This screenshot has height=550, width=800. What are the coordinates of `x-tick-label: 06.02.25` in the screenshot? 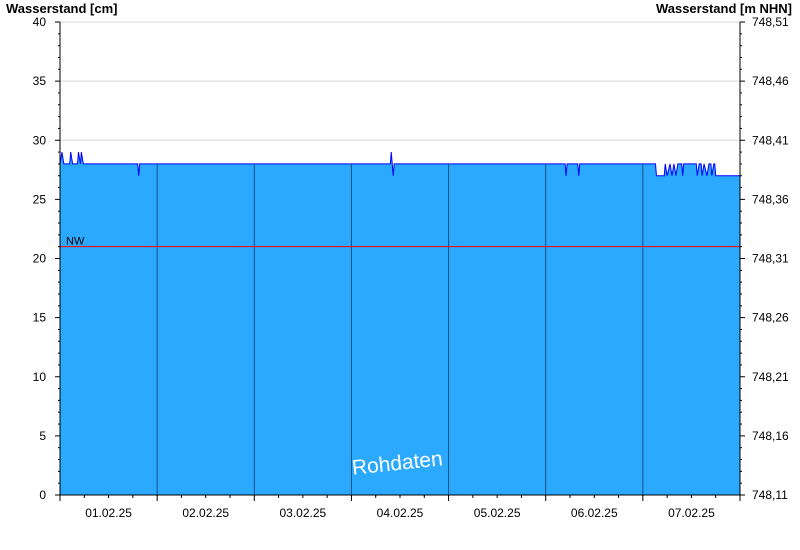 It's located at (594, 513).